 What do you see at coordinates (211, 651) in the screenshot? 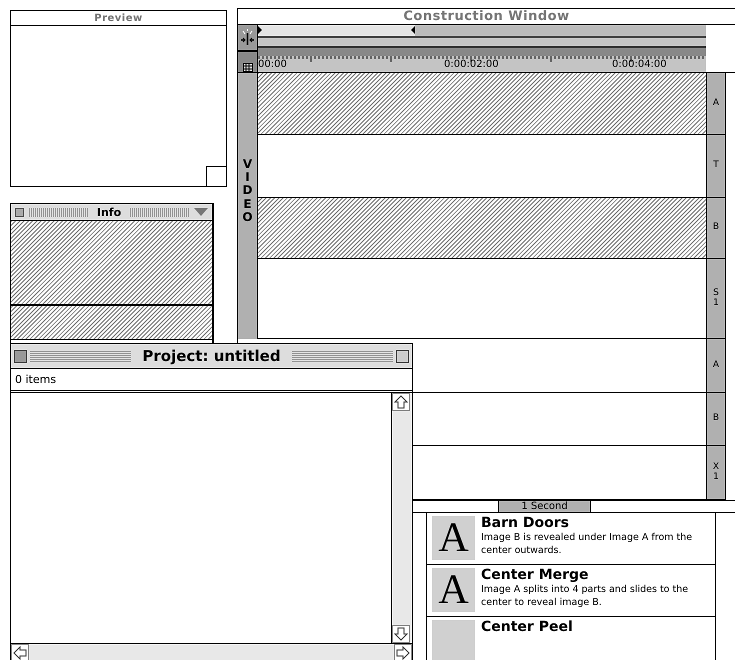
I see `horizontal-scrollbar` at bounding box center [211, 651].